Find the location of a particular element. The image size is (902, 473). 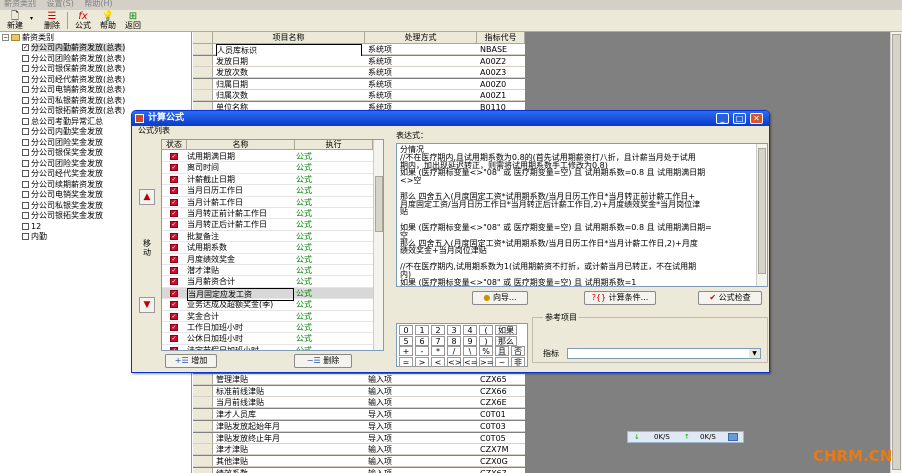

key-button: < is located at coordinates (438, 361).